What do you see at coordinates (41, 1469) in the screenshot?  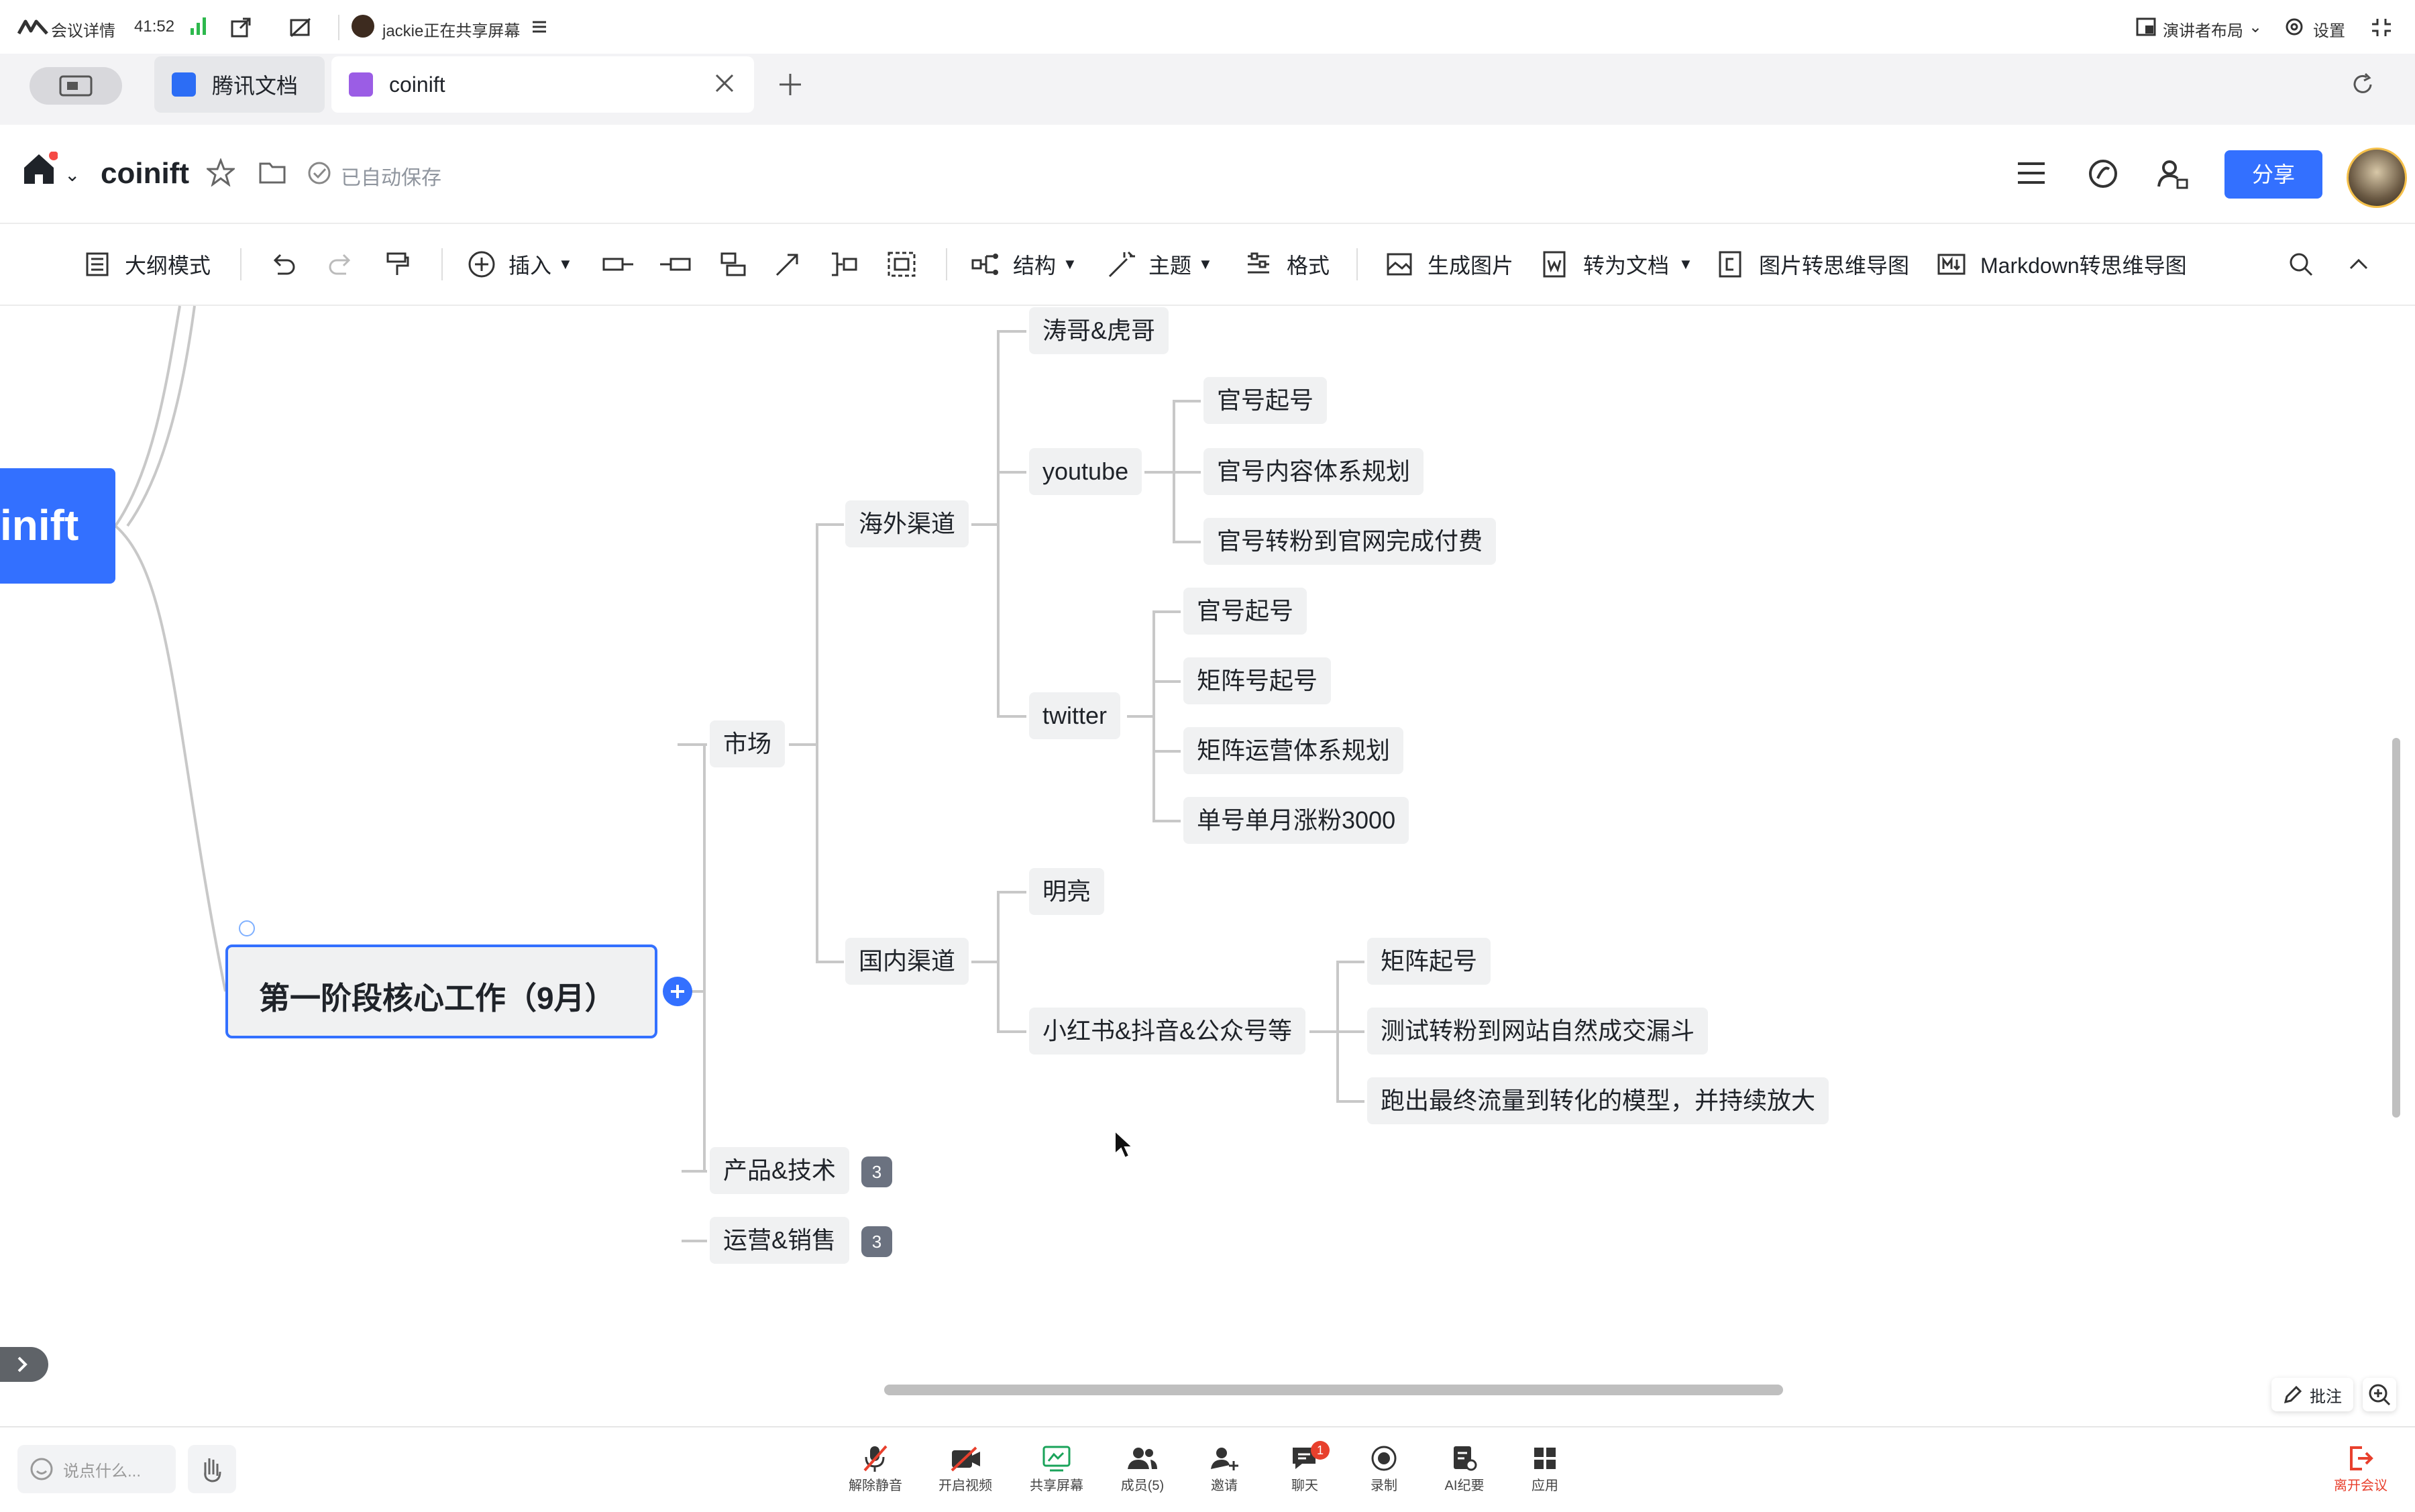 I see `smile-icon` at bounding box center [41, 1469].